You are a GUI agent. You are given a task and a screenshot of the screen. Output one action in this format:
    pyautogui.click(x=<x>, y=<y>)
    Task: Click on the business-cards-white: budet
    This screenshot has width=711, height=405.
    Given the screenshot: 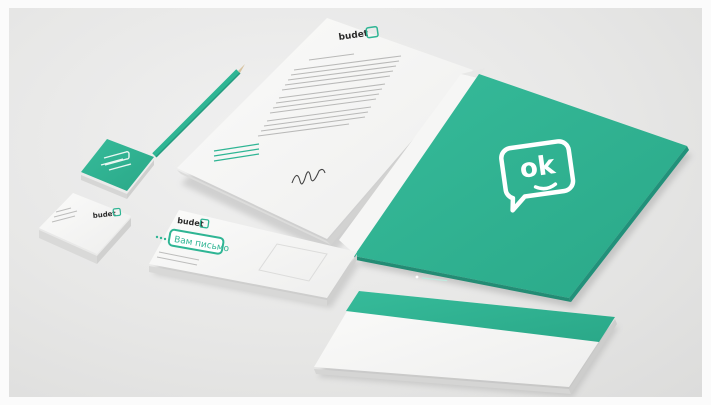 What is the action you would take?
    pyautogui.click(x=85, y=228)
    